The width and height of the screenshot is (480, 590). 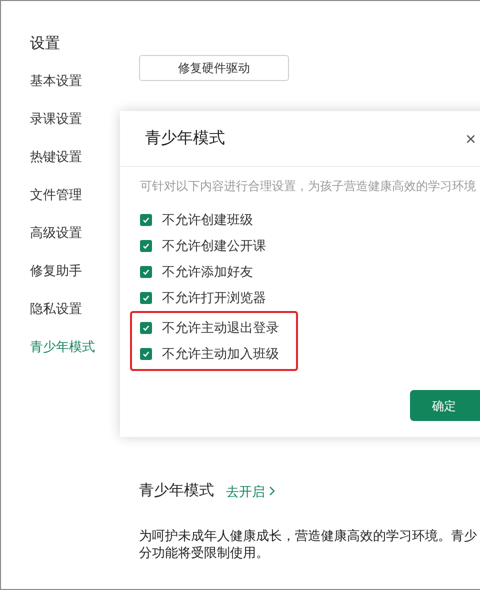 I want to click on enable-link: 去开启, so click(x=250, y=491).